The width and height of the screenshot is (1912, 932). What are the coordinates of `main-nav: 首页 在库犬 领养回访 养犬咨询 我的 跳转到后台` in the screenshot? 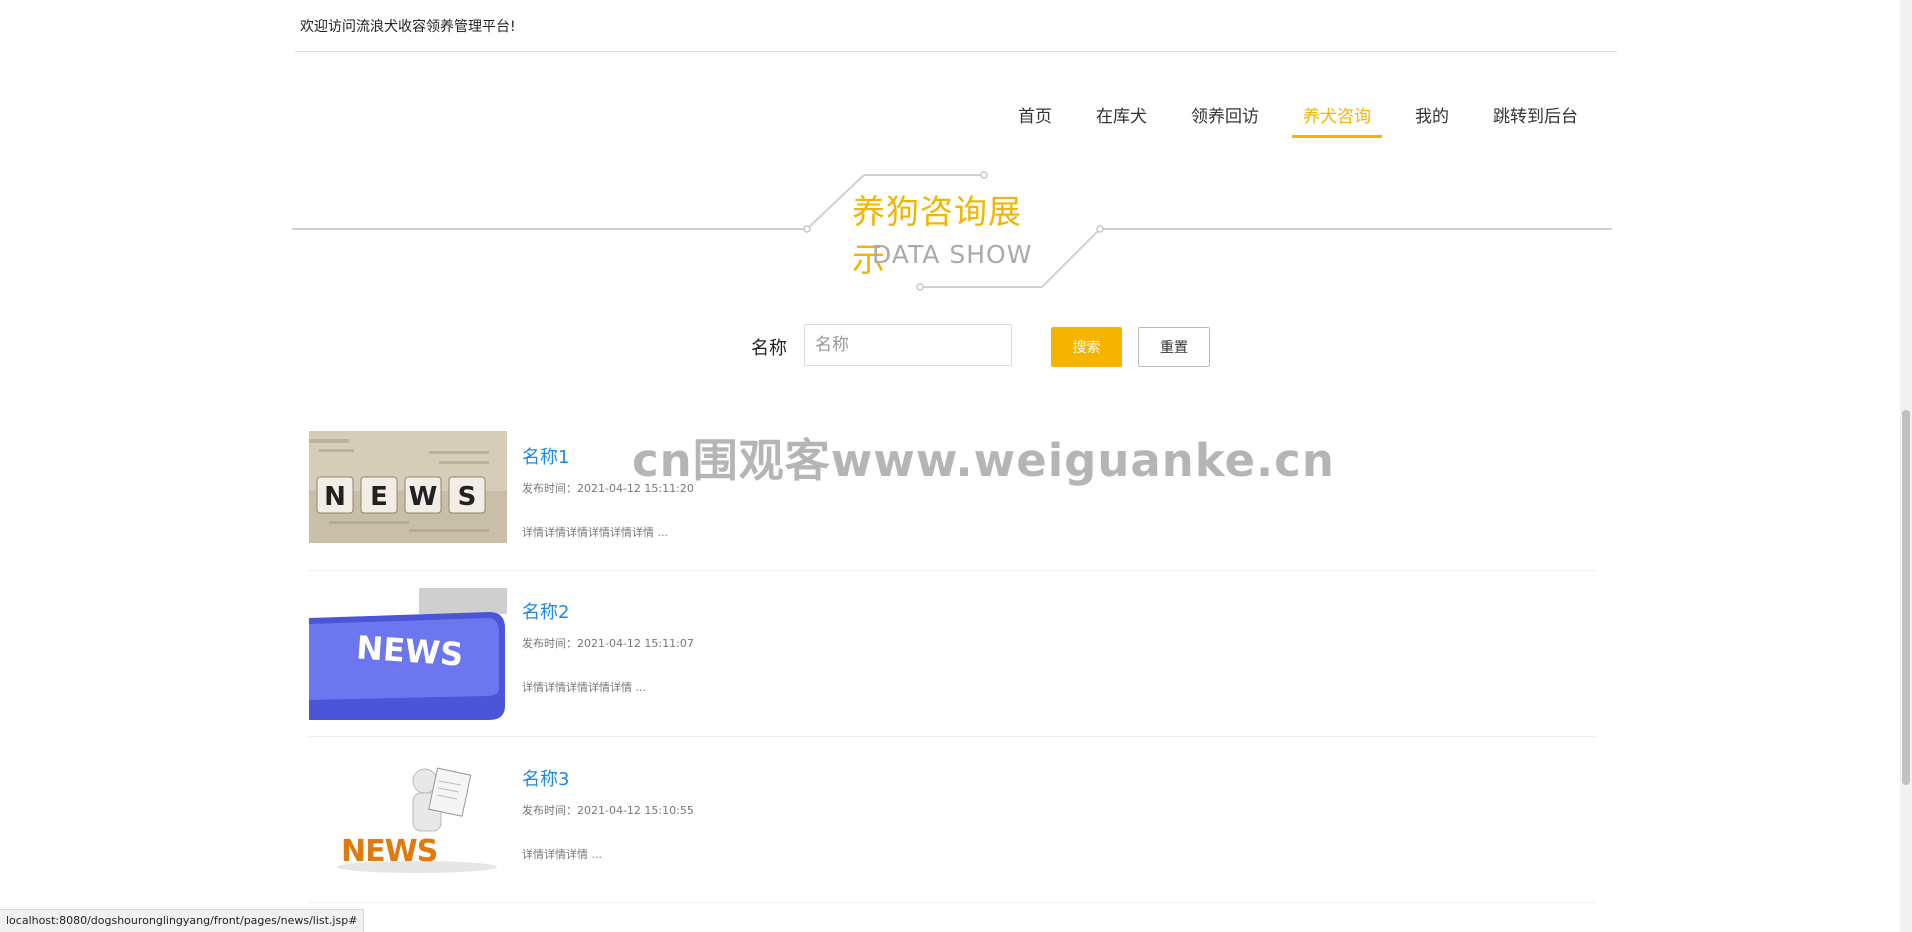 It's located at (1287, 121).